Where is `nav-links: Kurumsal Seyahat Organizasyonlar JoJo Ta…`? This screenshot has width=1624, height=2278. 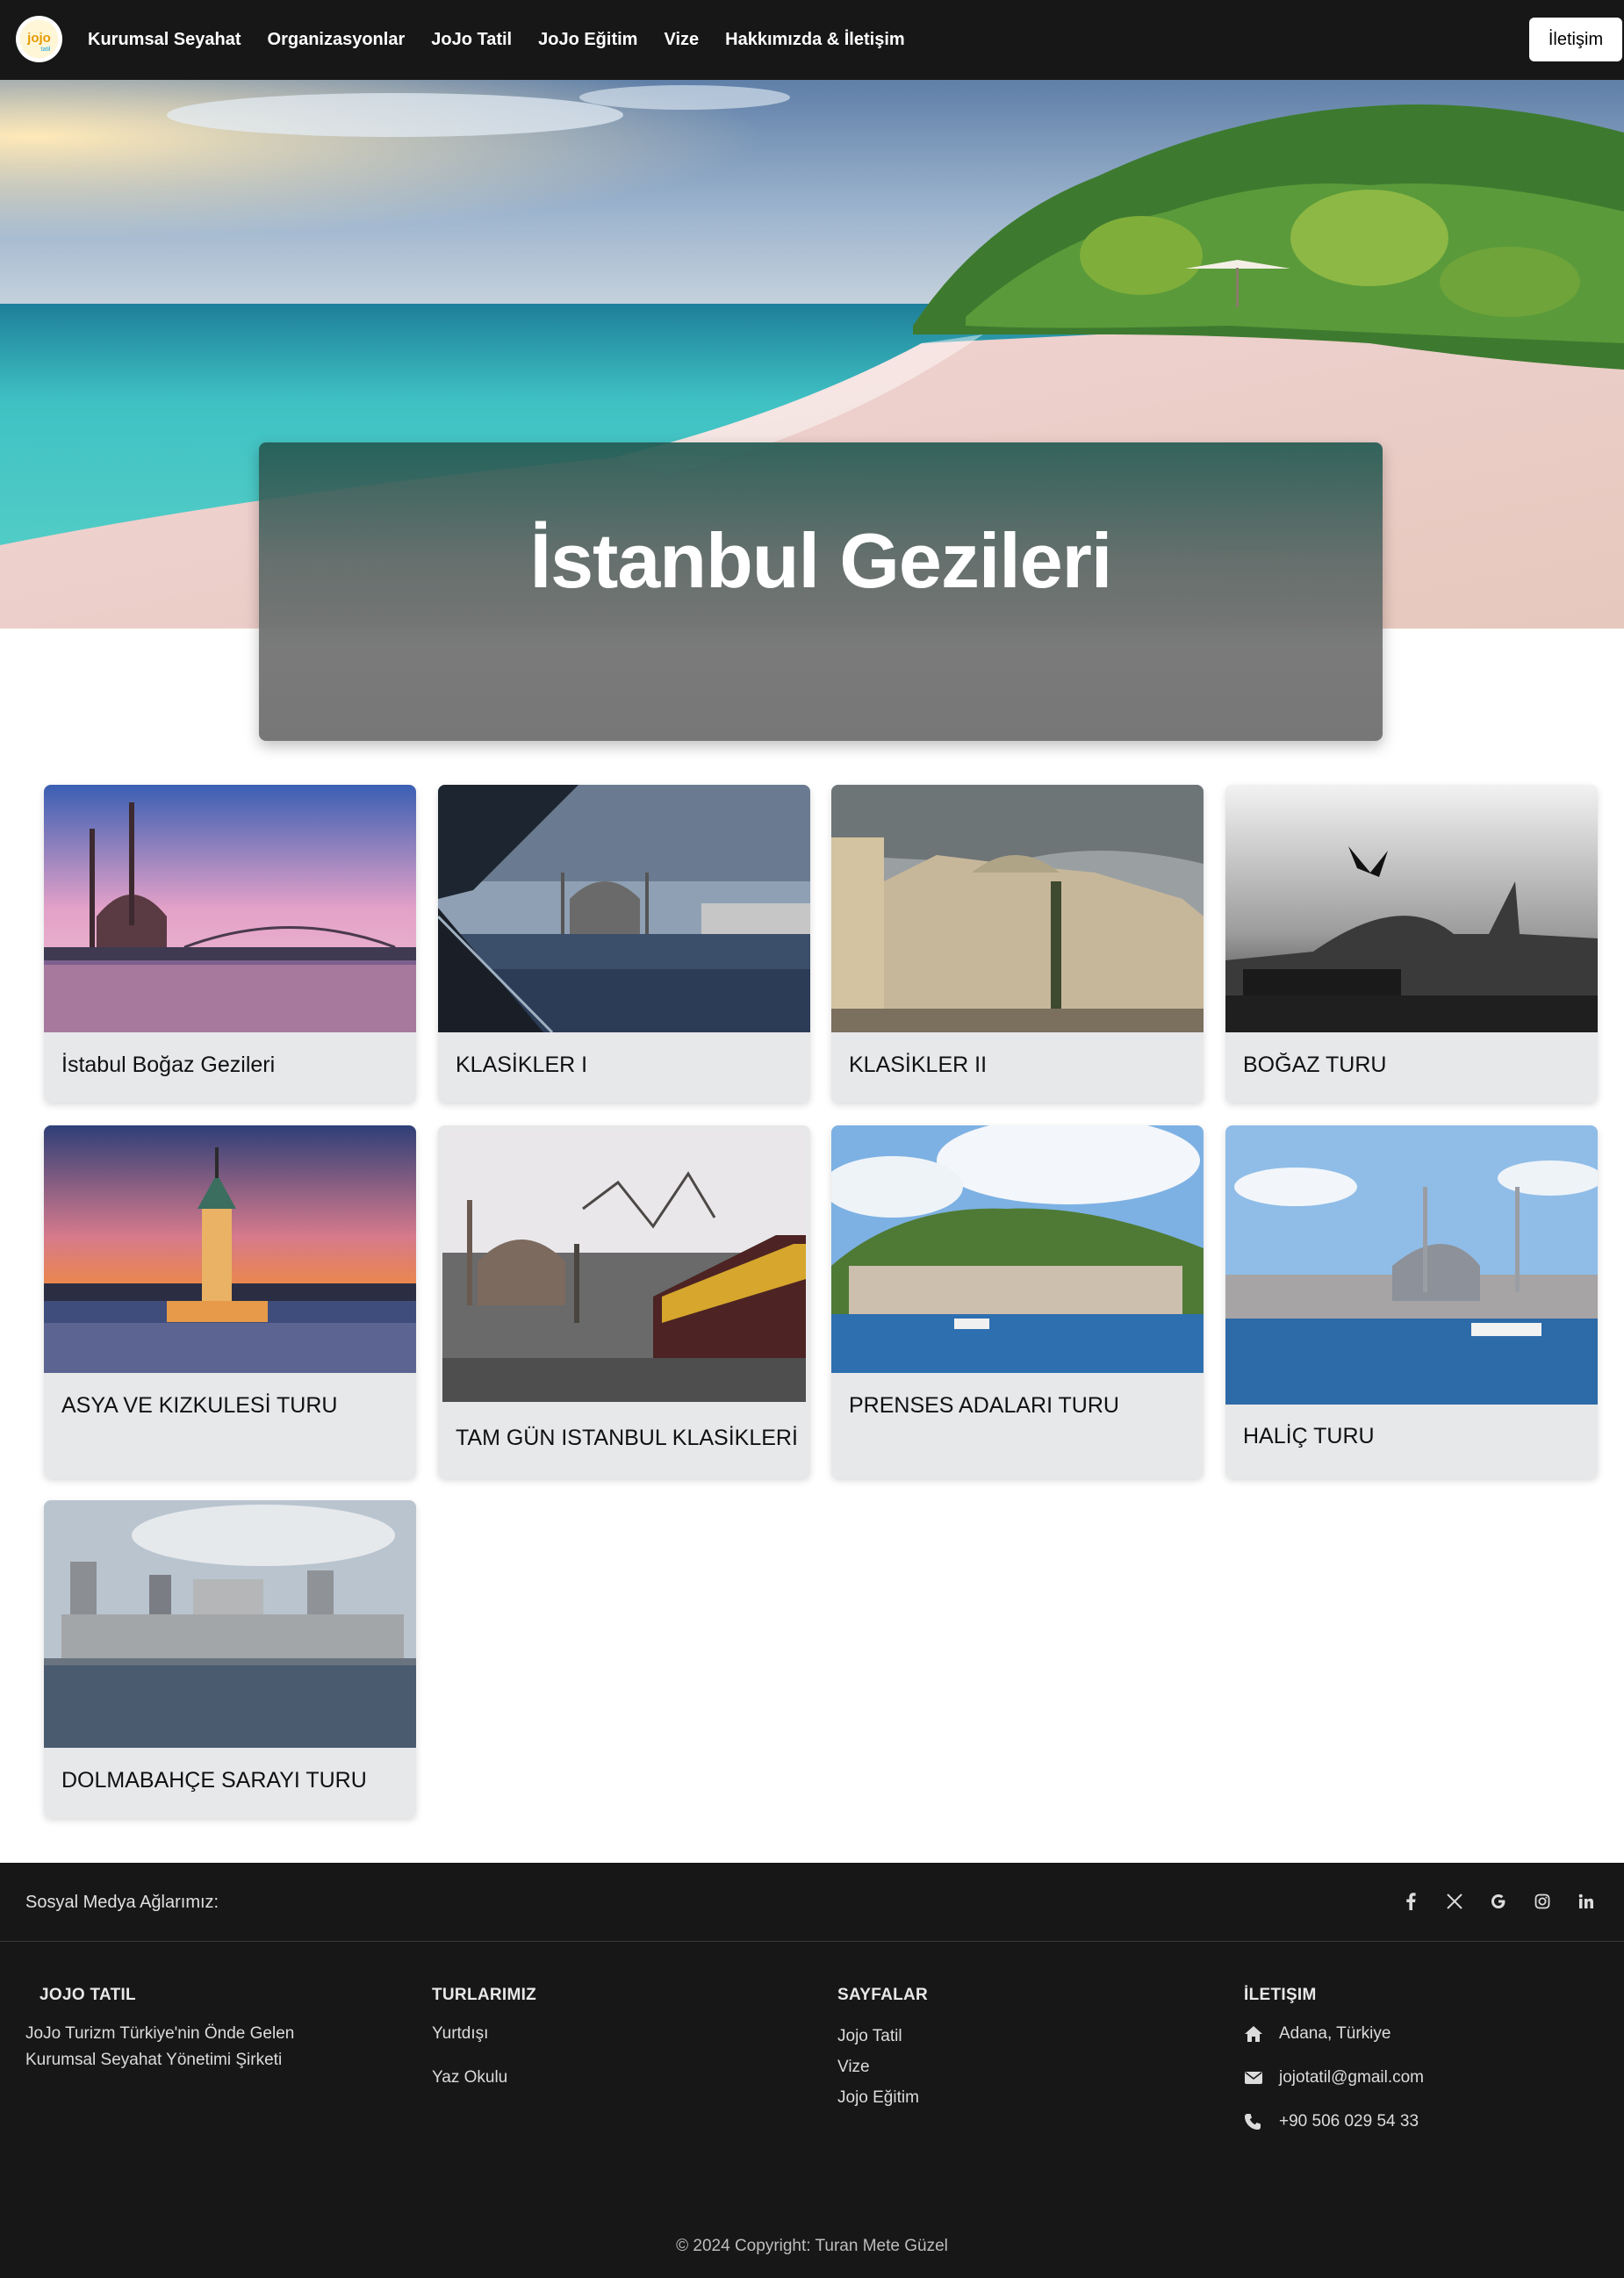 nav-links: Kurumsal Seyahat Organizasyonlar JoJo Ta… is located at coordinates (510, 40).